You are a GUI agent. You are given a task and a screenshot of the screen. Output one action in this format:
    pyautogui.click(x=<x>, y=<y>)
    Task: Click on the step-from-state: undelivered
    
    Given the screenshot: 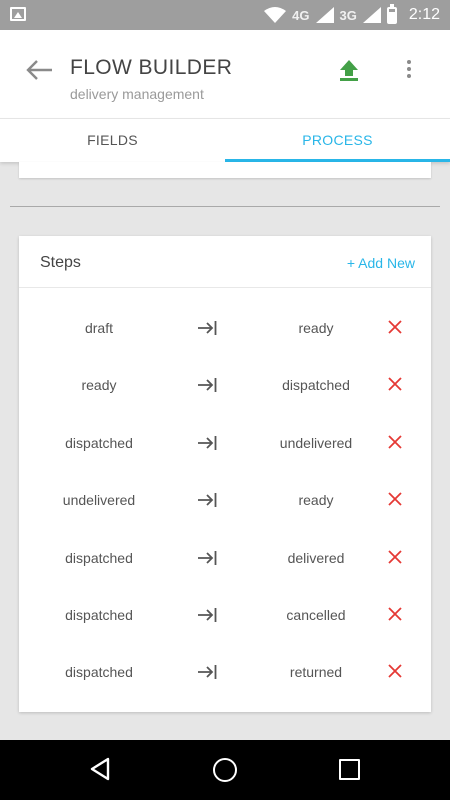 What is the action you would take?
    pyautogui.click(x=99, y=500)
    